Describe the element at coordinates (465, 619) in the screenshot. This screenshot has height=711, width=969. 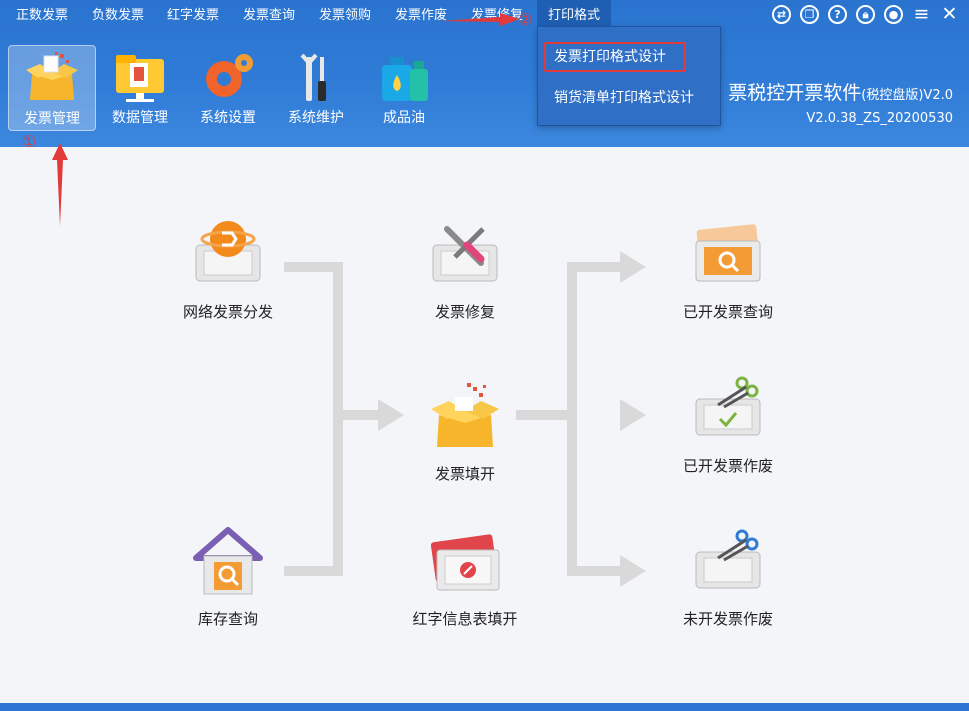
I see `feature-label: 红字信息表填开` at that location.